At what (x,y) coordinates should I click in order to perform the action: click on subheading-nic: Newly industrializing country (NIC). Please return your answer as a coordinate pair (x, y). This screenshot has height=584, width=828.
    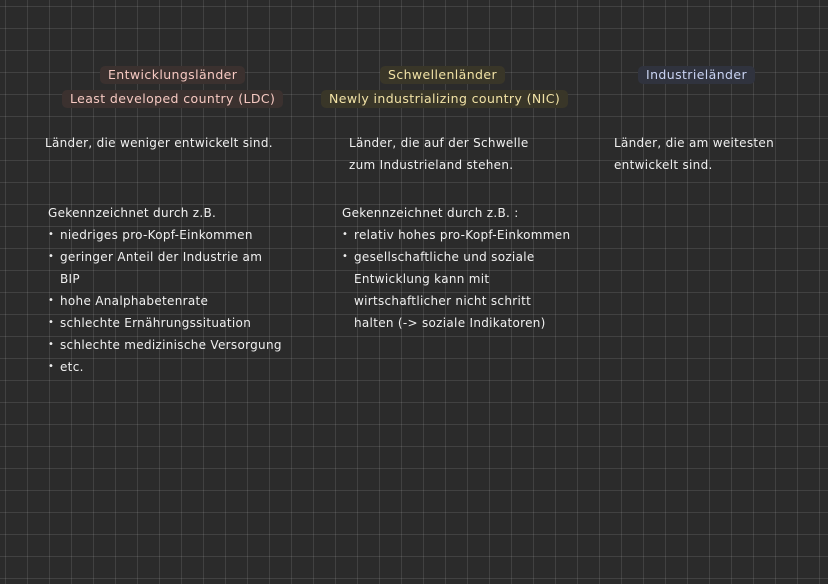
    Looking at the image, I should click on (445, 99).